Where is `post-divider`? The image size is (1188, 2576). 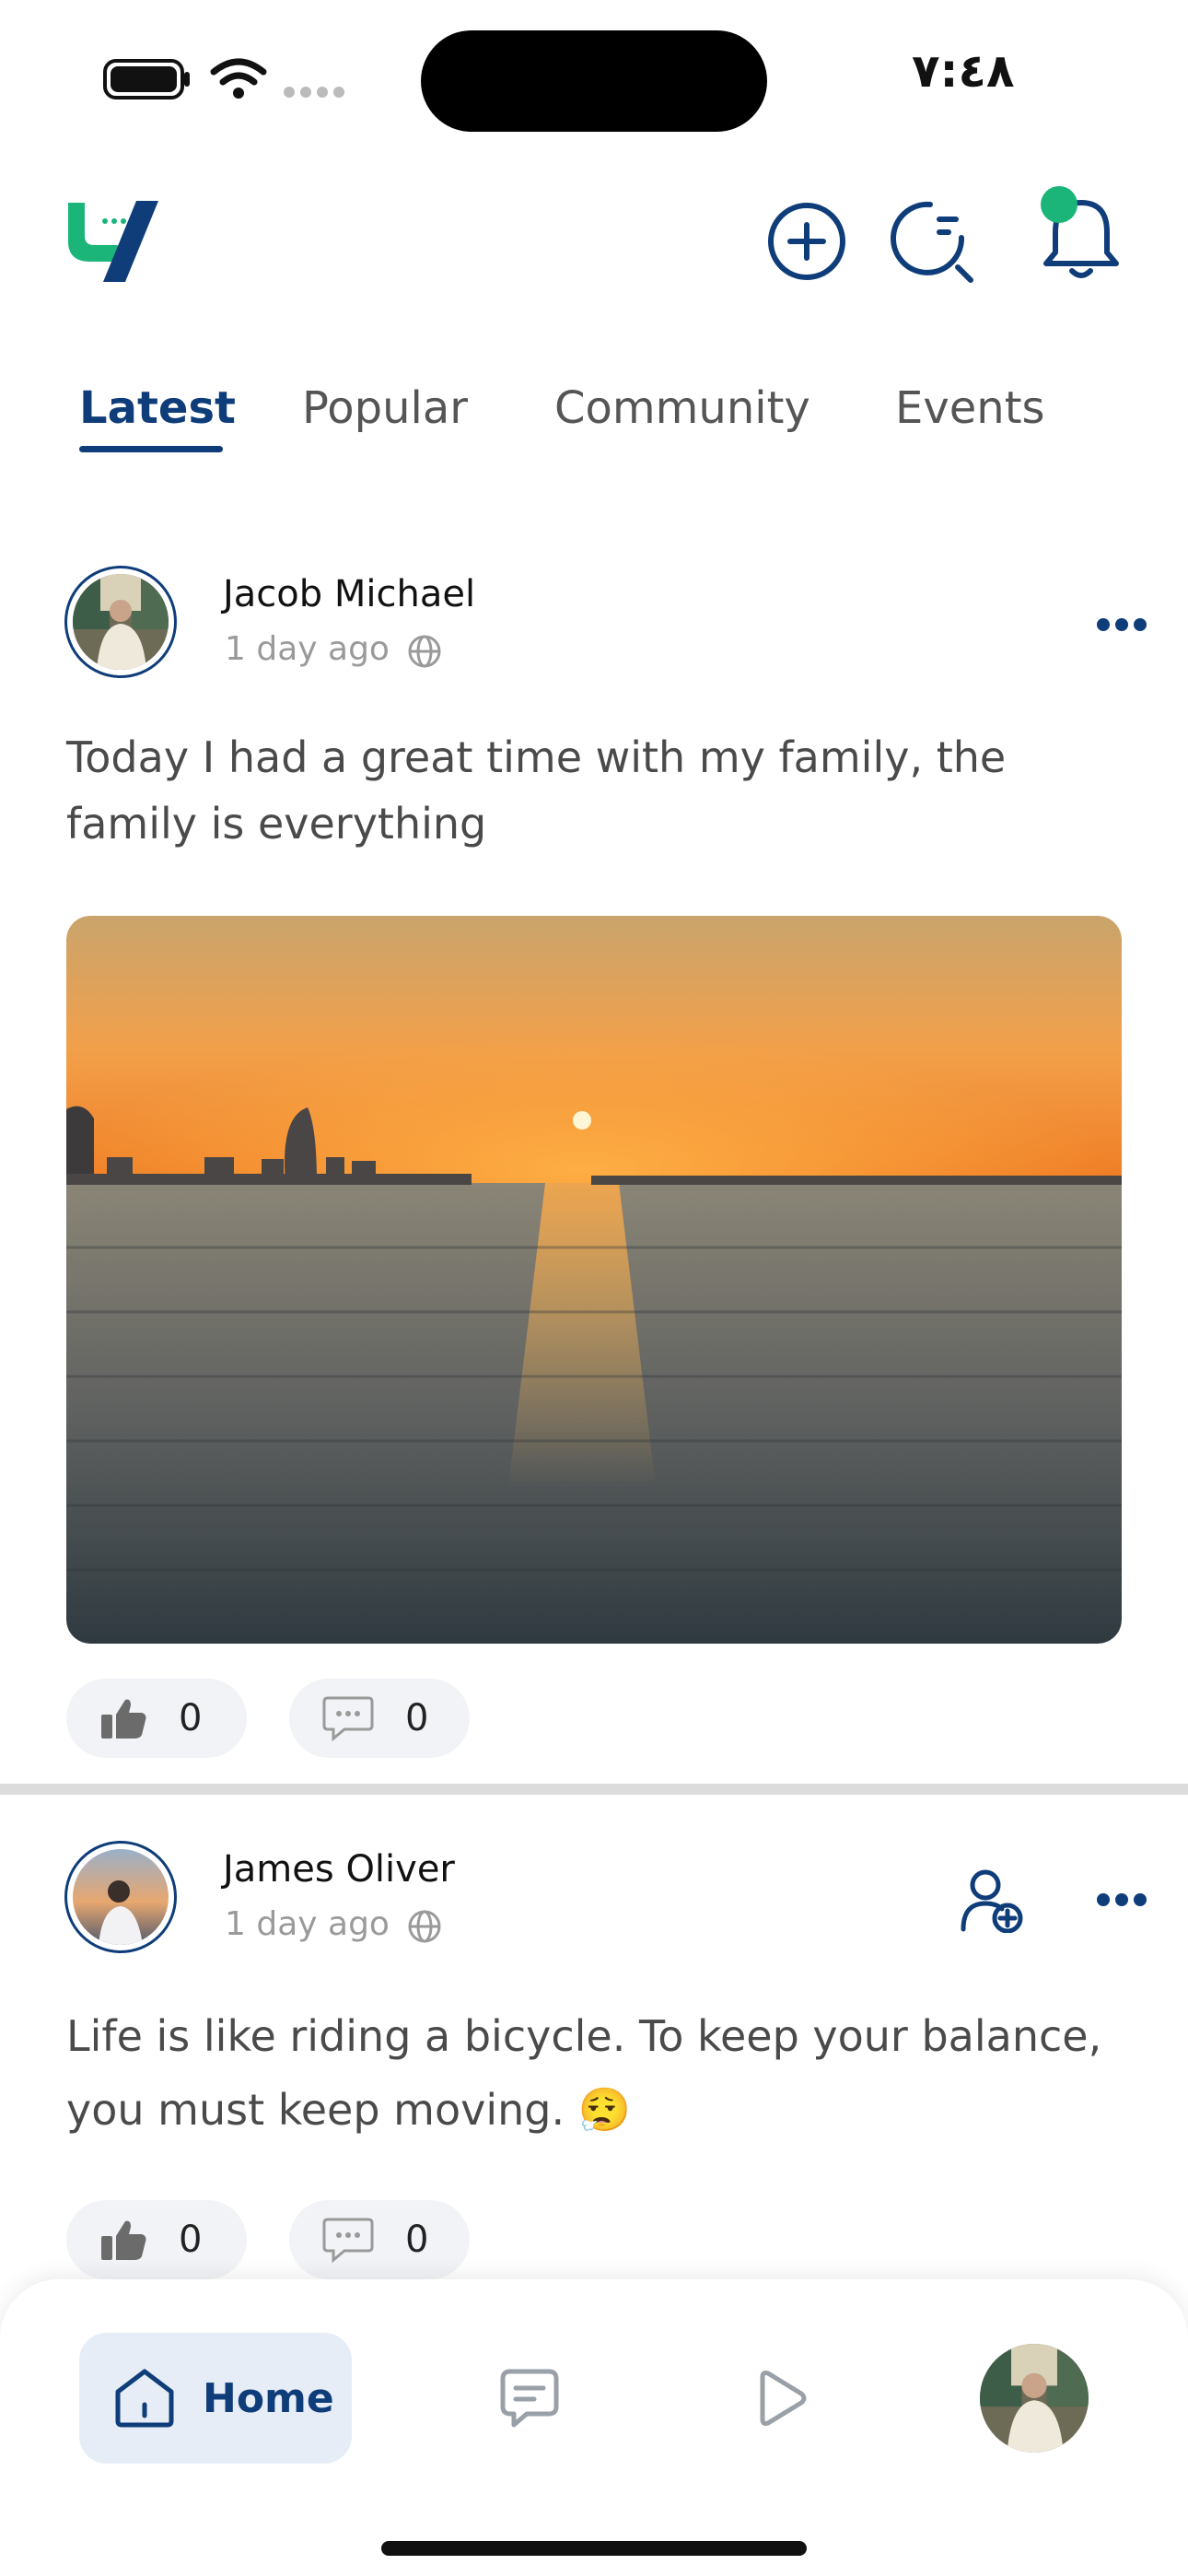 post-divider is located at coordinates (594, 1789).